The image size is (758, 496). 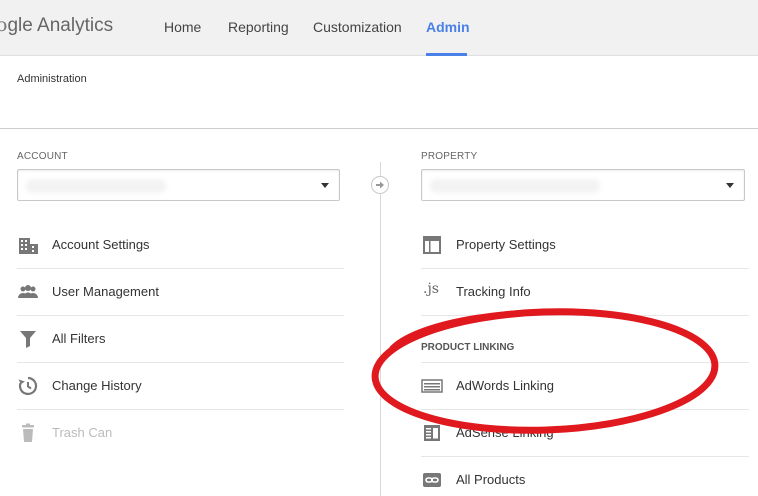 What do you see at coordinates (180, 245) in the screenshot?
I see `account-settings-item: Account Settings` at bounding box center [180, 245].